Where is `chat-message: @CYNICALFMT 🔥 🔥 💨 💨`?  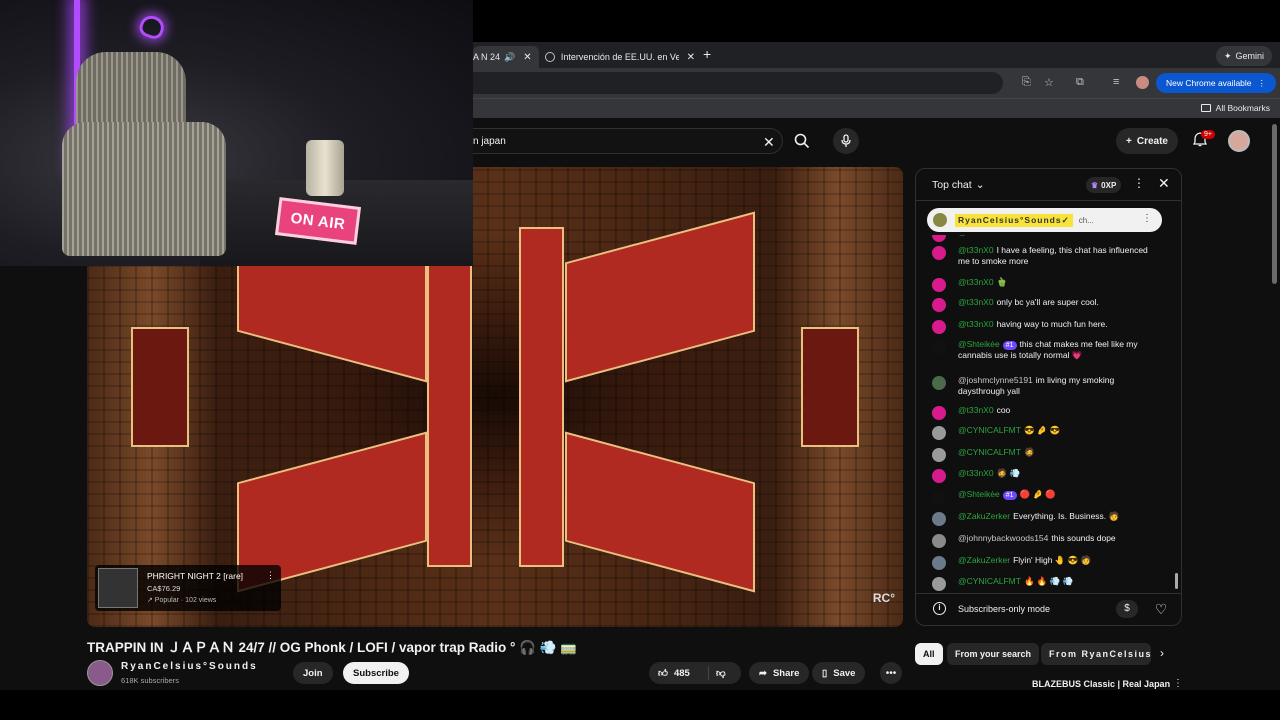
chat-message: @CYNICALFMT 🔥 🔥 💨 💨 is located at coordinates (1043, 583).